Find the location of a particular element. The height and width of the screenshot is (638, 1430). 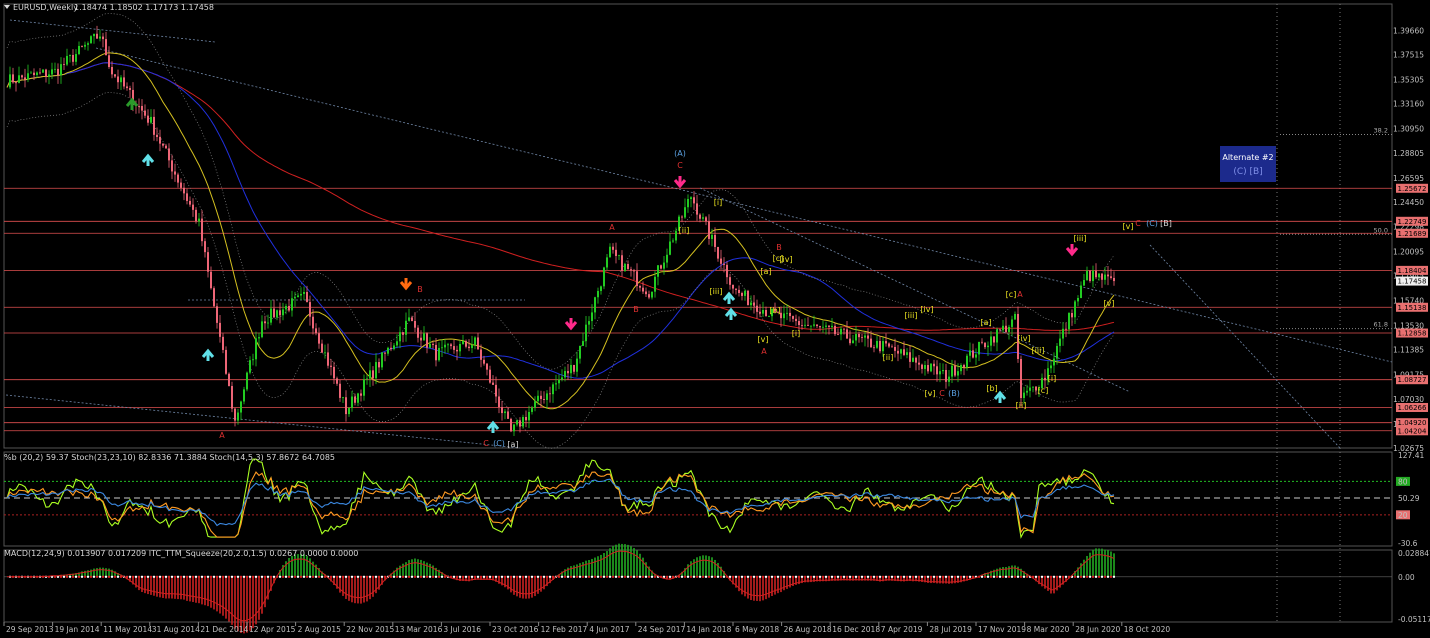

wave-label: A is located at coordinates (612, 227).